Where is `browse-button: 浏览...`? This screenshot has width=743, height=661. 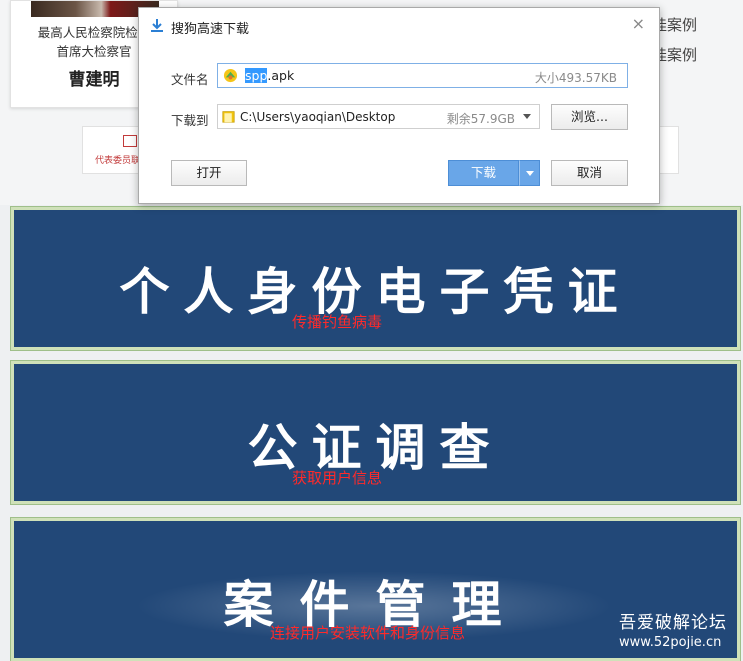 browse-button: 浏览... is located at coordinates (589, 117).